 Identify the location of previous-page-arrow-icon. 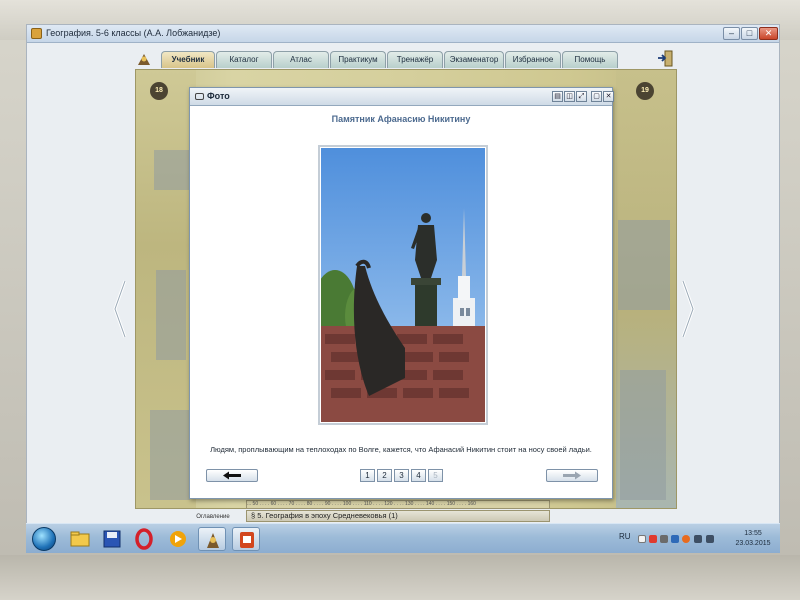
(120, 309).